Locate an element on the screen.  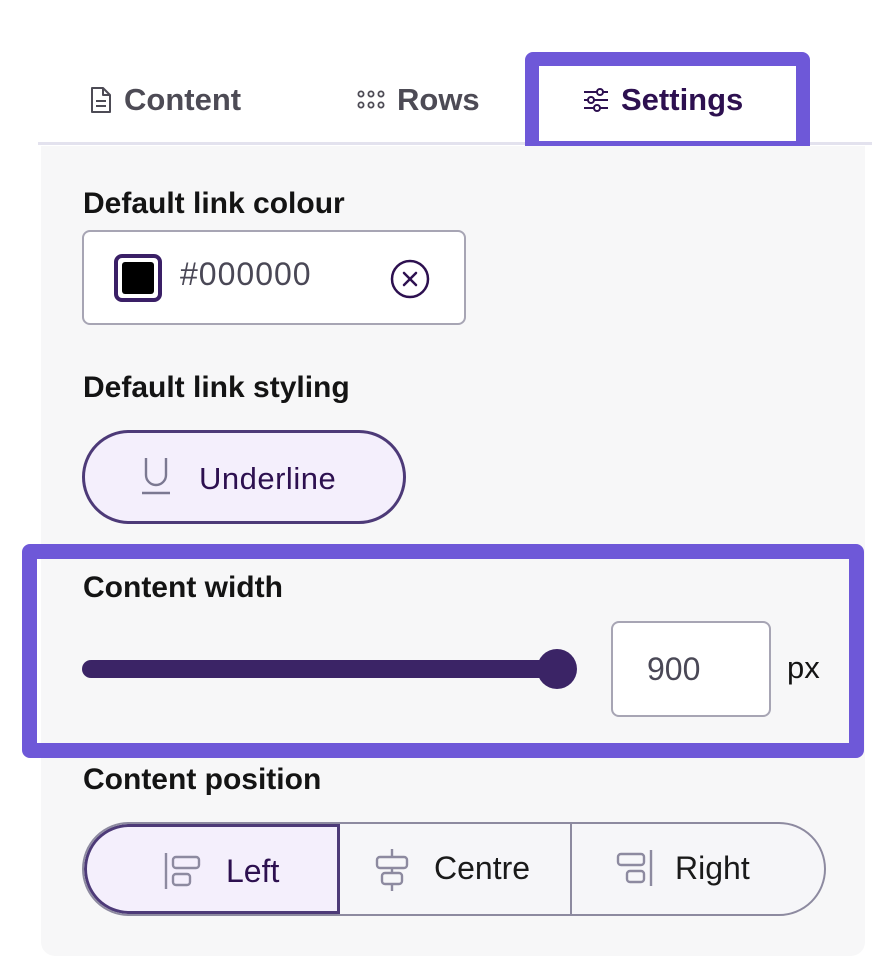
clear-circle-icon is located at coordinates (410, 279).